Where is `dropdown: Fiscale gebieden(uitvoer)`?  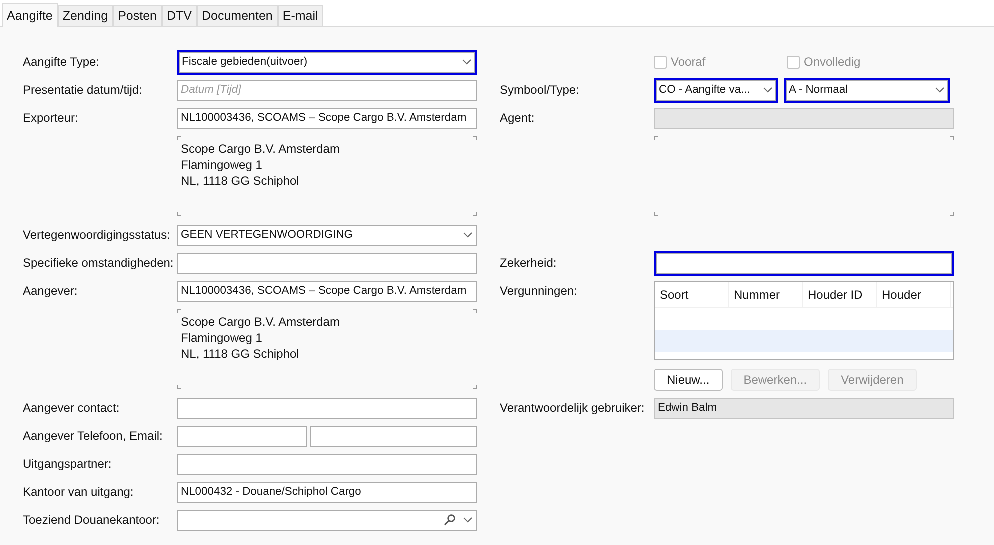 dropdown: Fiscale gebieden(uitvoer) is located at coordinates (327, 62).